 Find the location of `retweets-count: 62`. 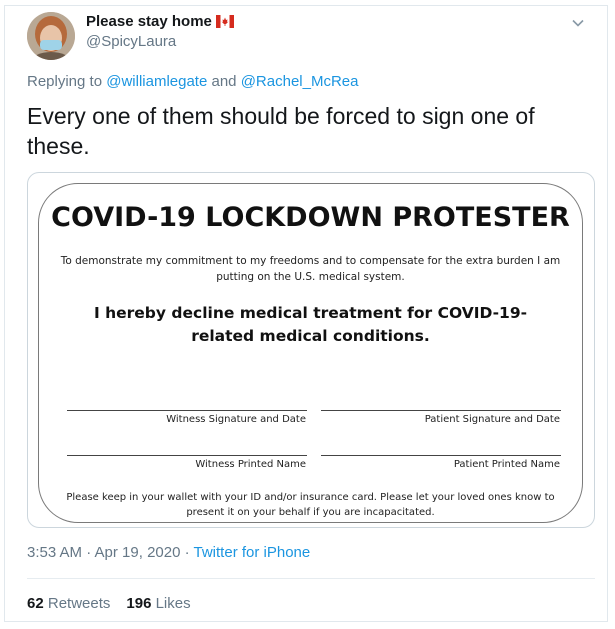

retweets-count: 62 is located at coordinates (35, 603).